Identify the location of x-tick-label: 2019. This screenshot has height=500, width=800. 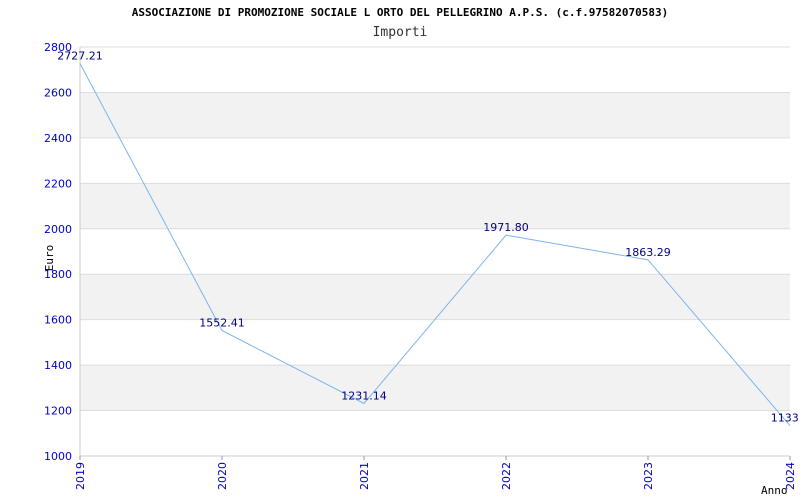
(80, 476).